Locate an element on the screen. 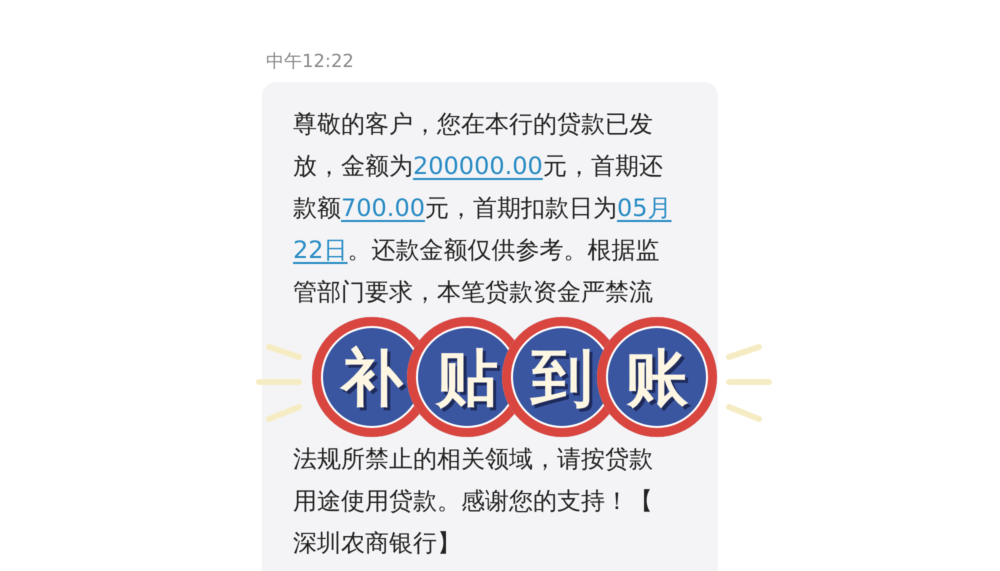 Image resolution: width=1000 pixels, height=571 pixels. message-link: 700.00 is located at coordinates (383, 208).